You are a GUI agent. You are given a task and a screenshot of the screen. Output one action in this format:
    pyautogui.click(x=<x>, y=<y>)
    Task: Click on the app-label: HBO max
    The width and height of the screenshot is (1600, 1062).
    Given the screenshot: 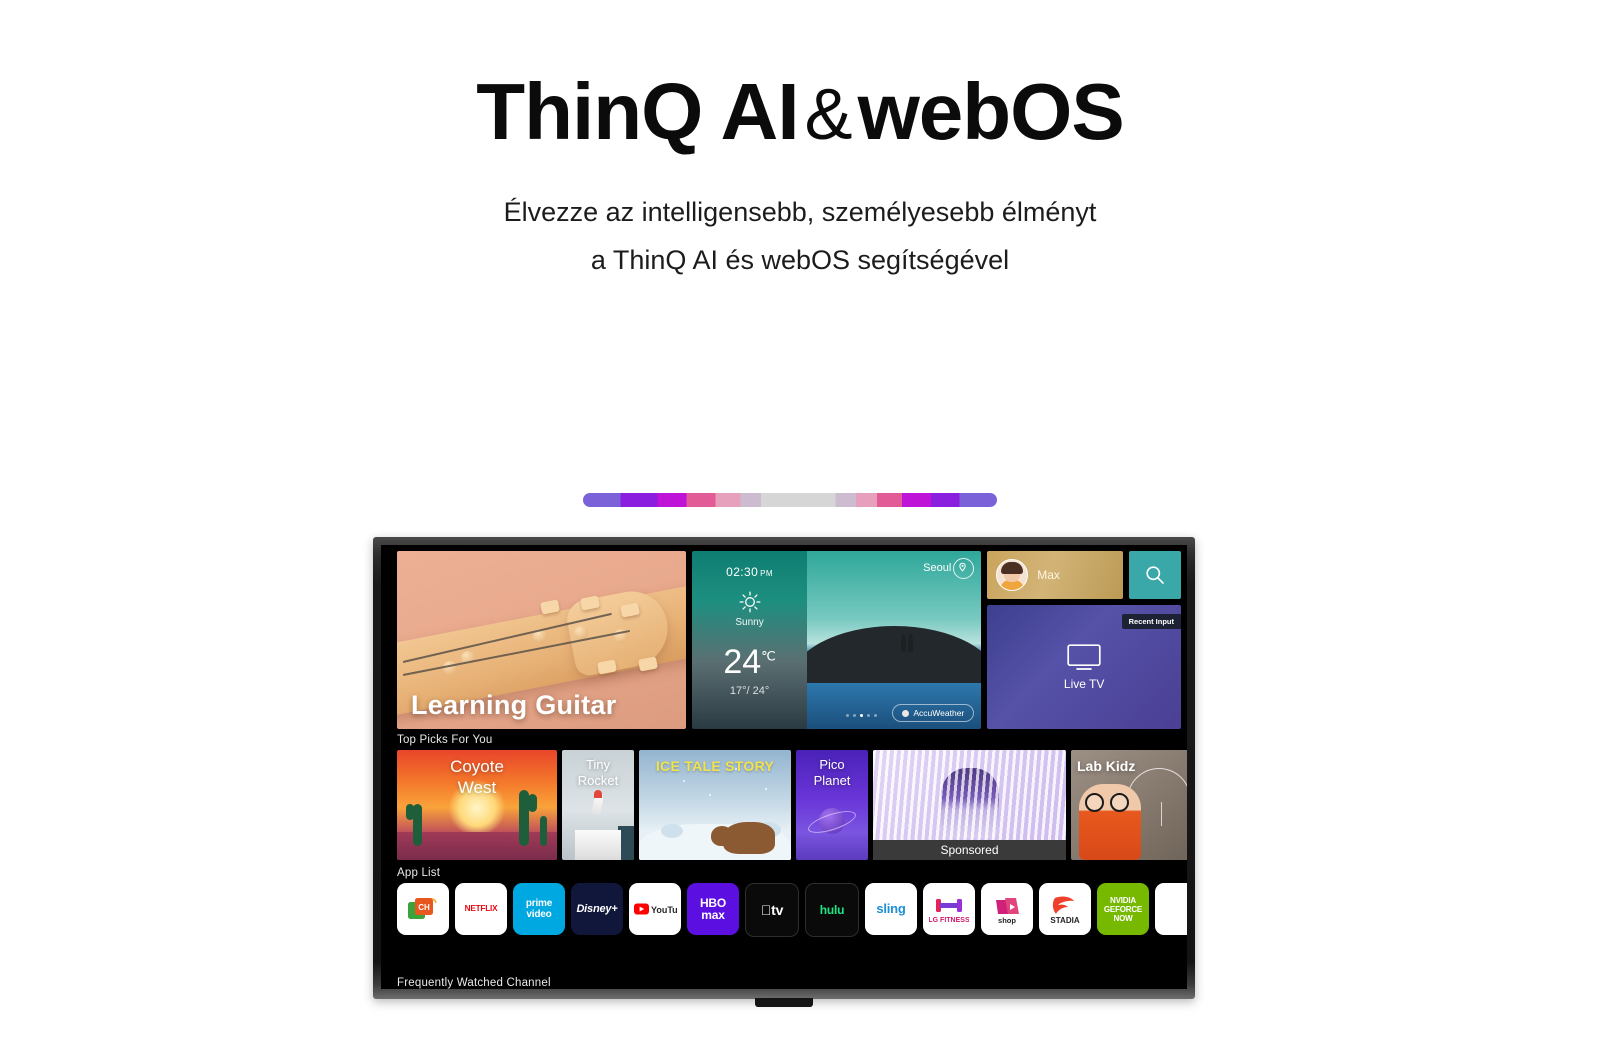 What is the action you would take?
    pyautogui.click(x=713, y=909)
    